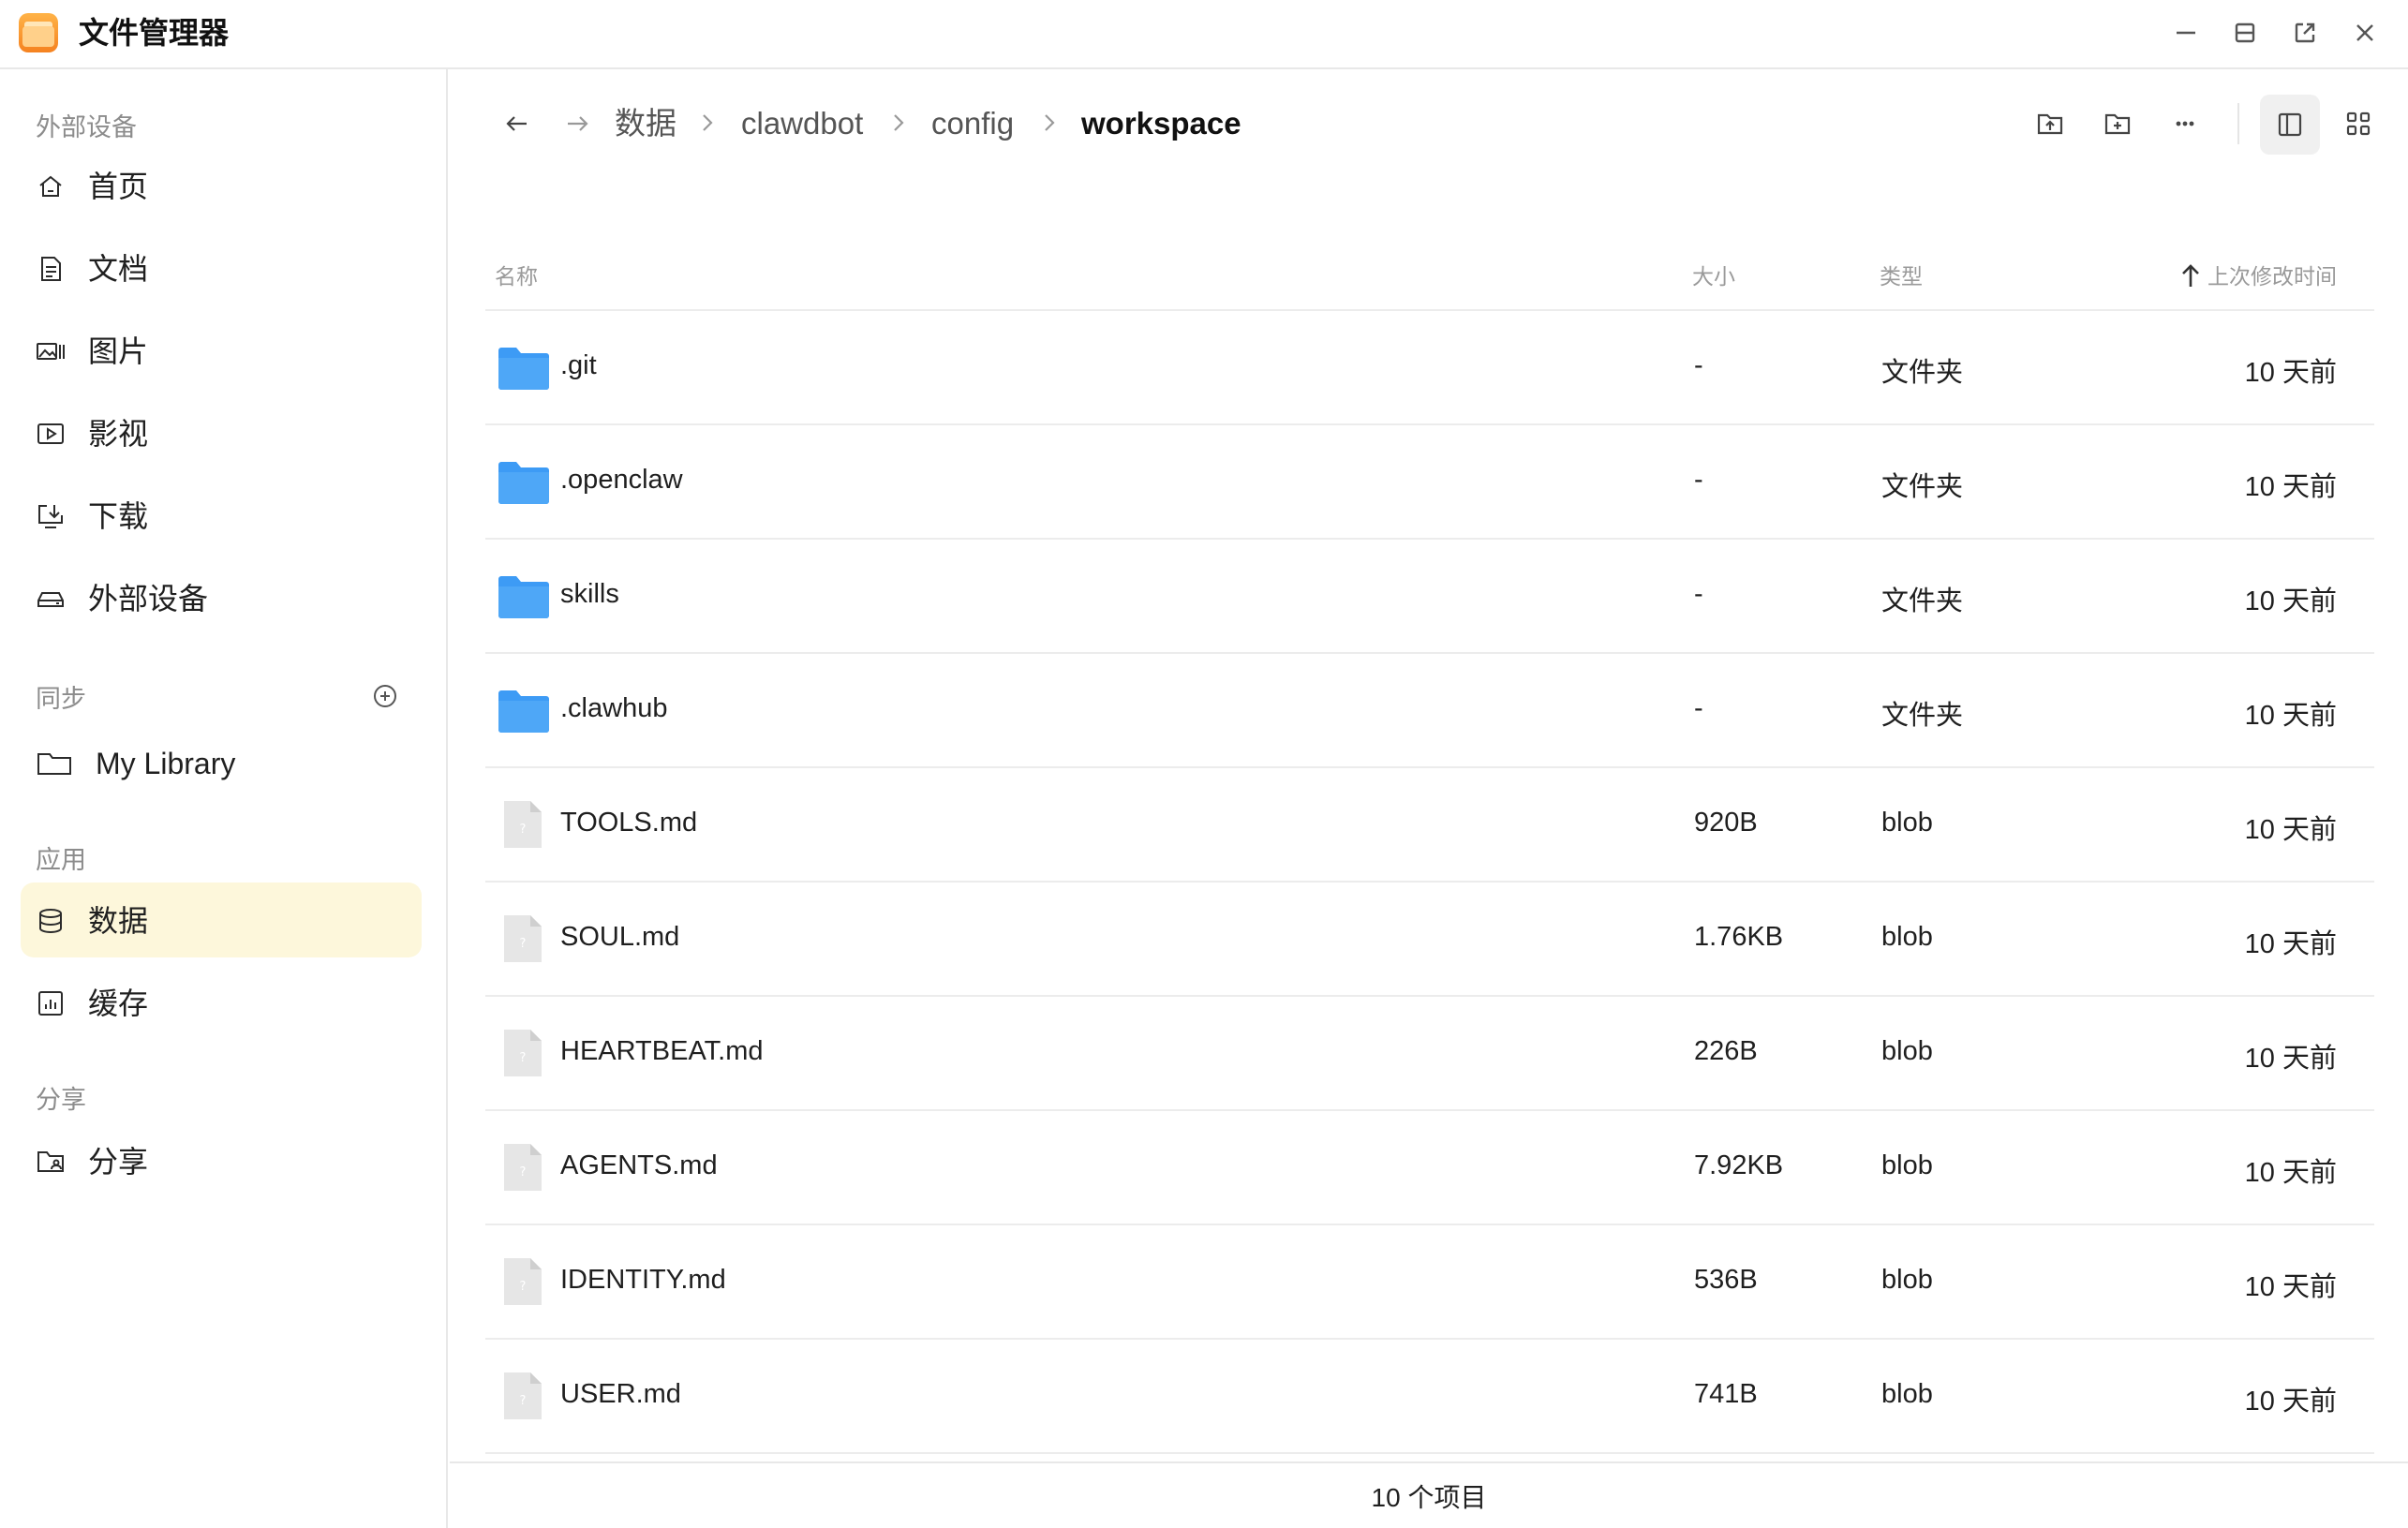  I want to click on column-header-type: 类型, so click(1901, 275).